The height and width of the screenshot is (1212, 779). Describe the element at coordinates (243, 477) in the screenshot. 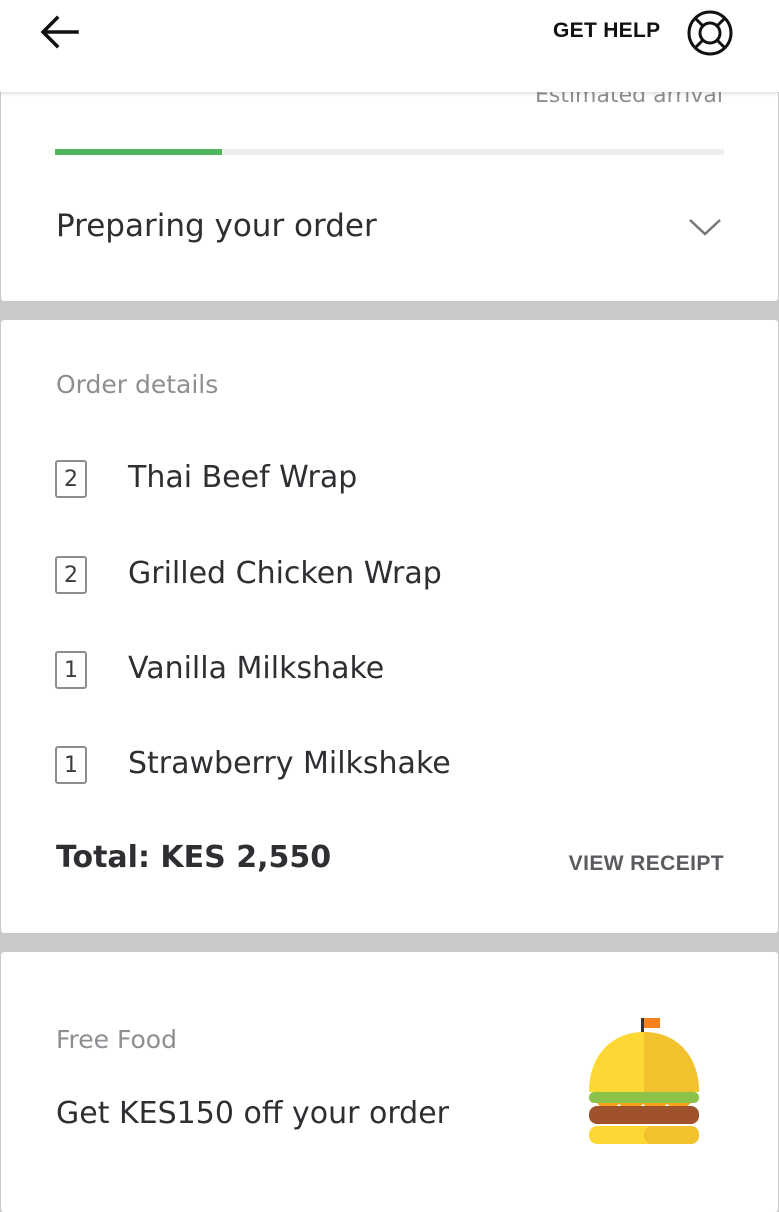

I see `item-name: Thai Beef Wrap` at that location.